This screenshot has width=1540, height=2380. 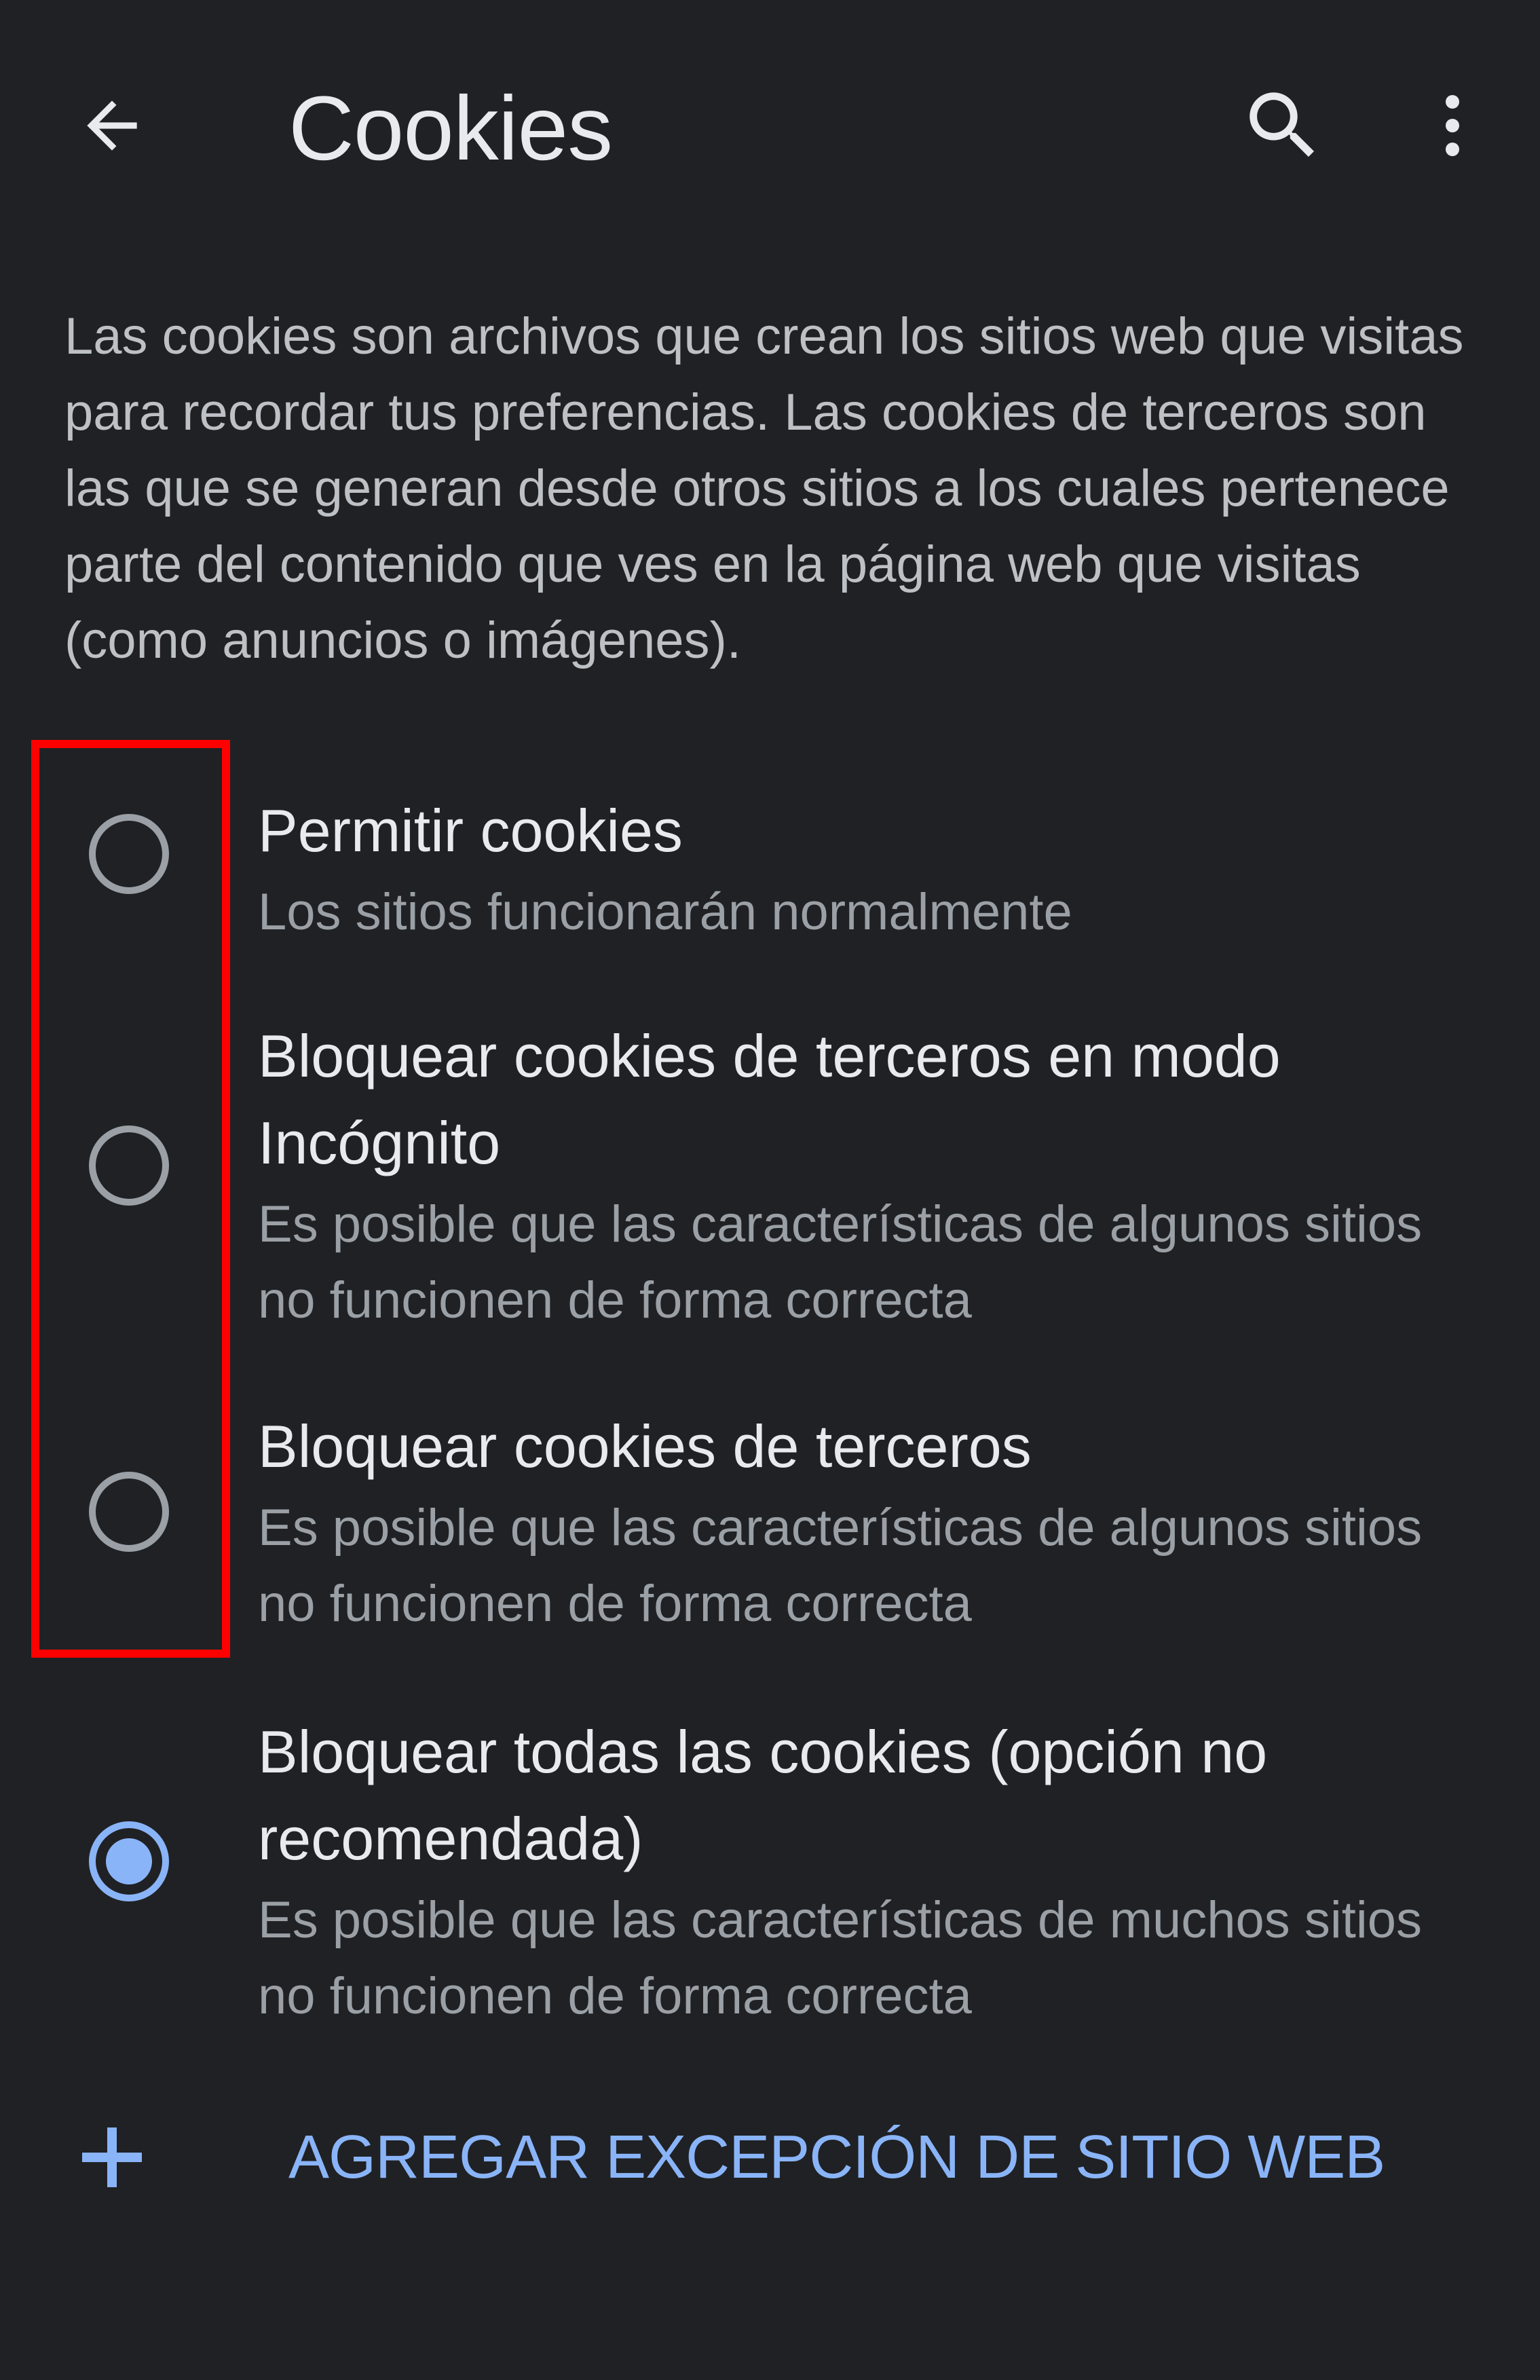 I want to click on more-vertical-icon, so click(x=1453, y=125).